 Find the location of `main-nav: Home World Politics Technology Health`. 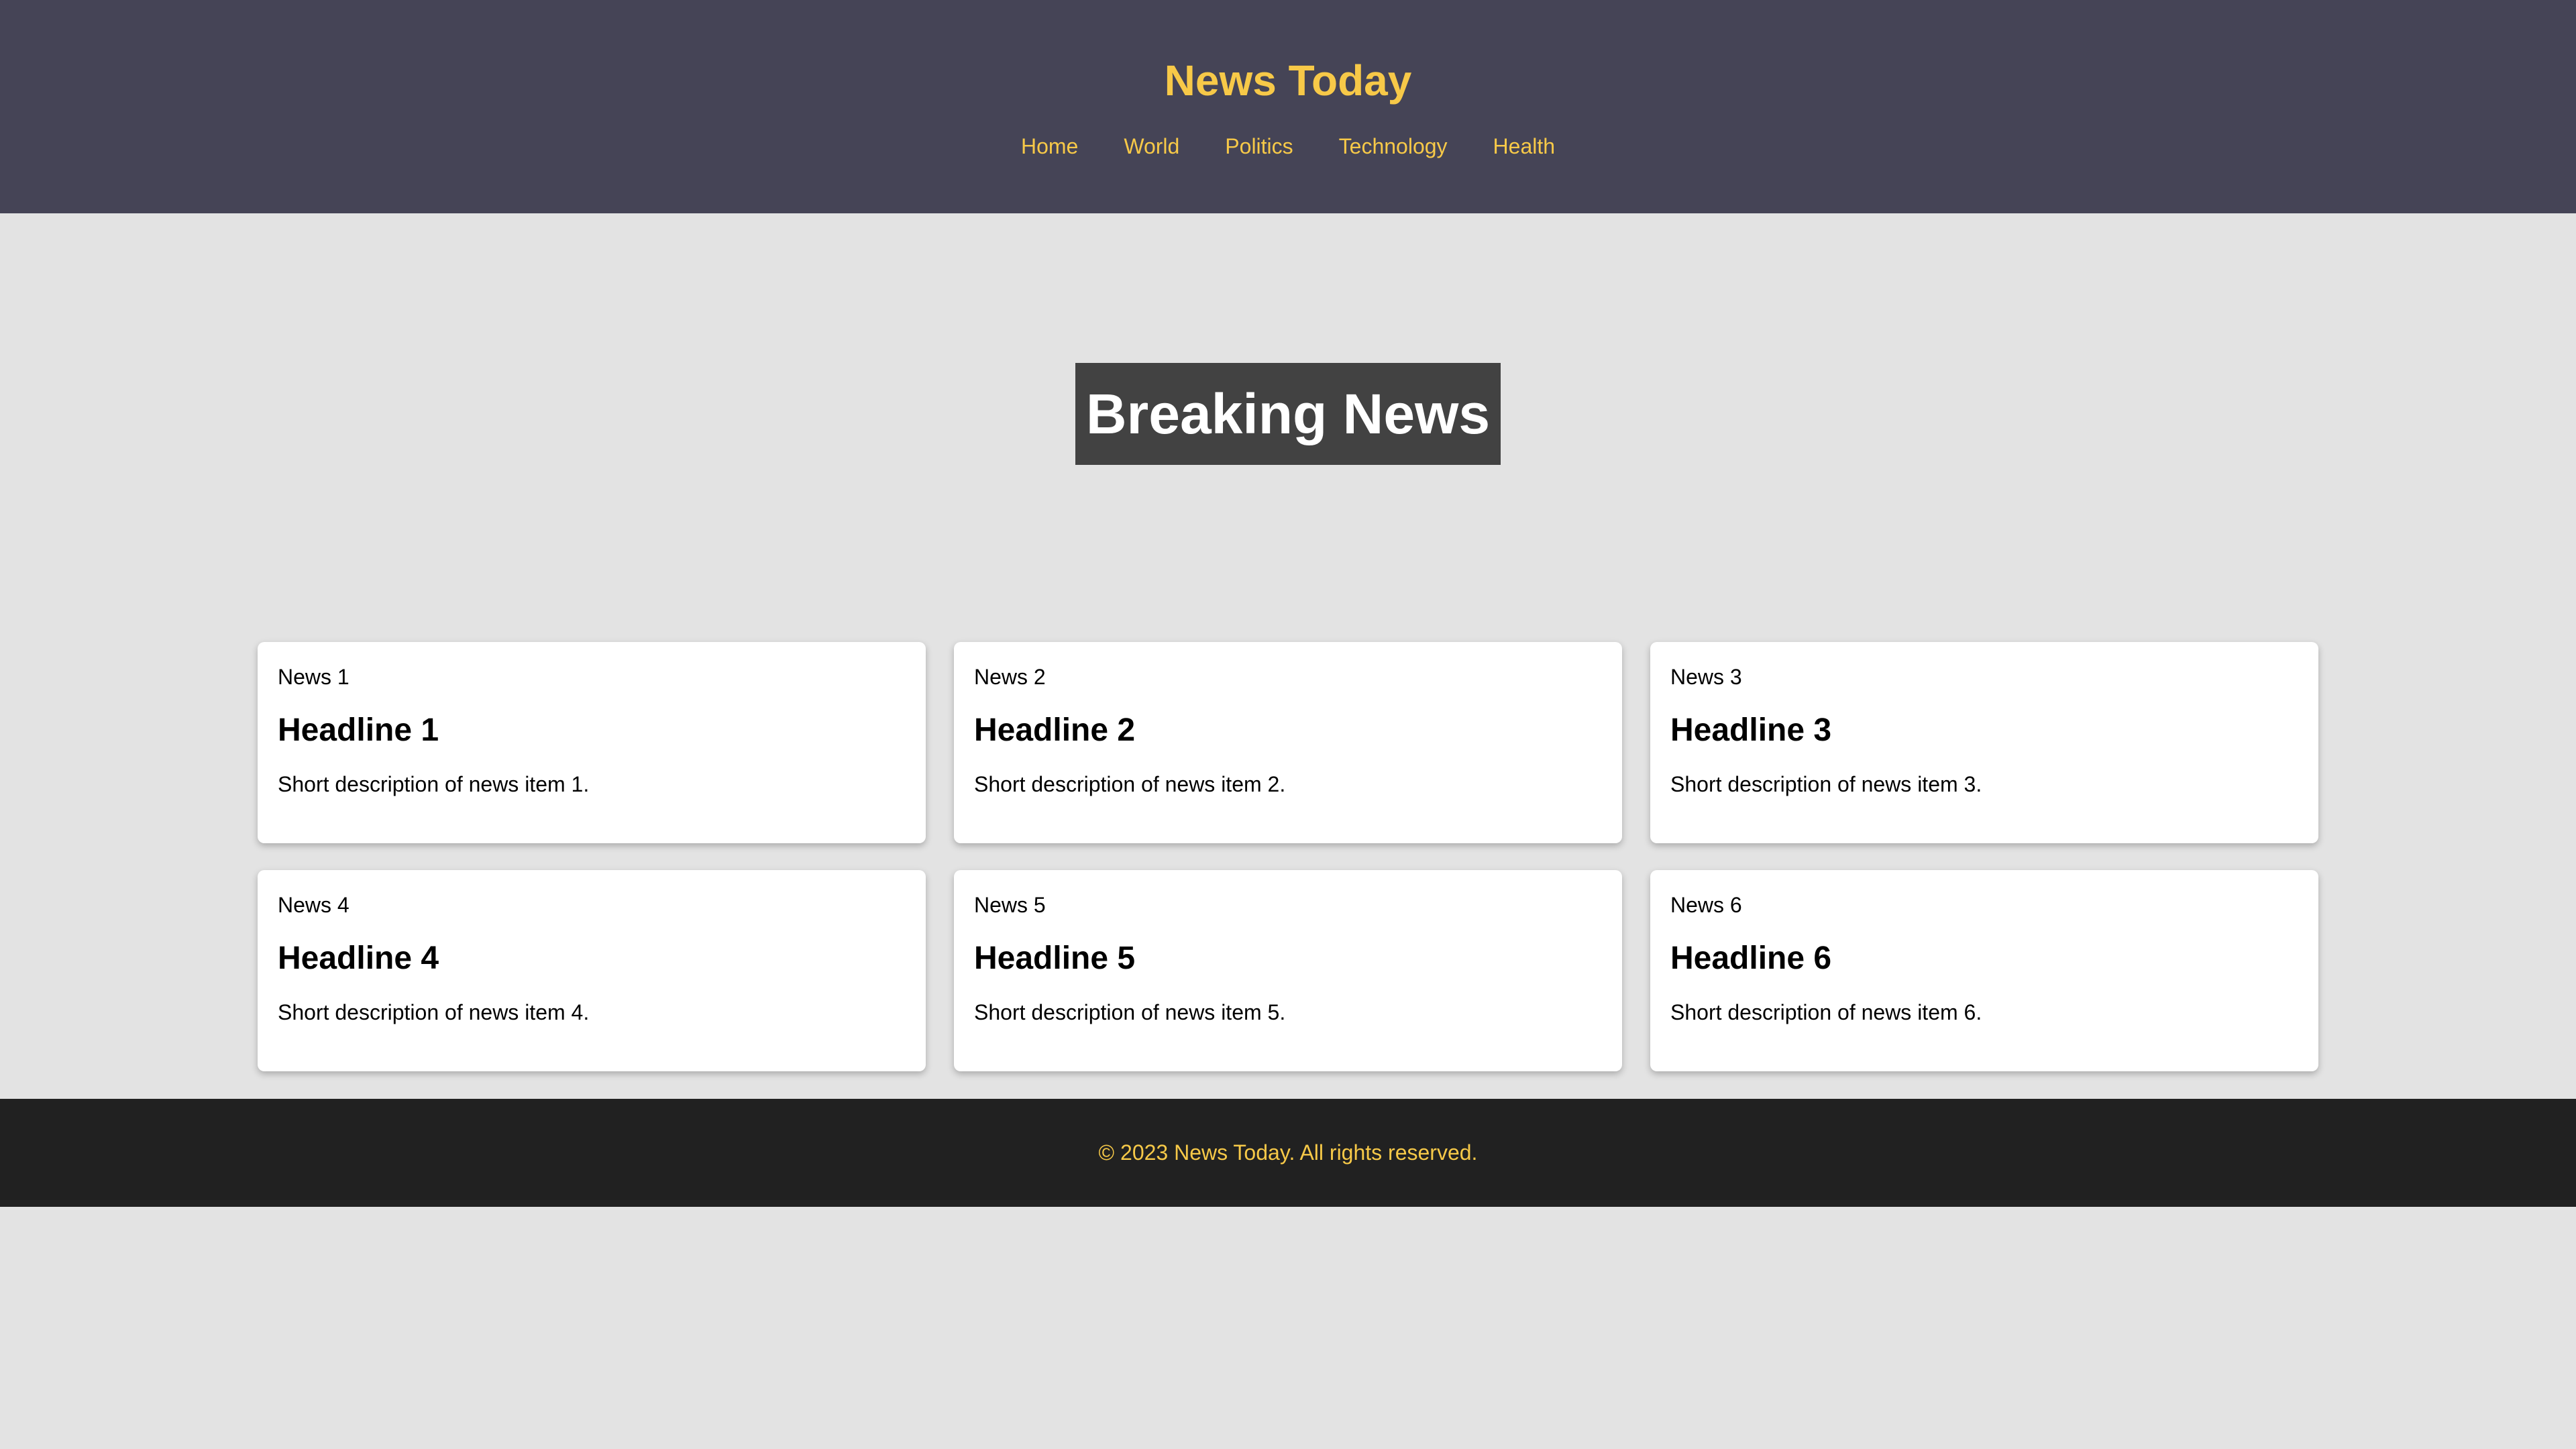

main-nav: Home World Politics Technology Health is located at coordinates (1288, 146).